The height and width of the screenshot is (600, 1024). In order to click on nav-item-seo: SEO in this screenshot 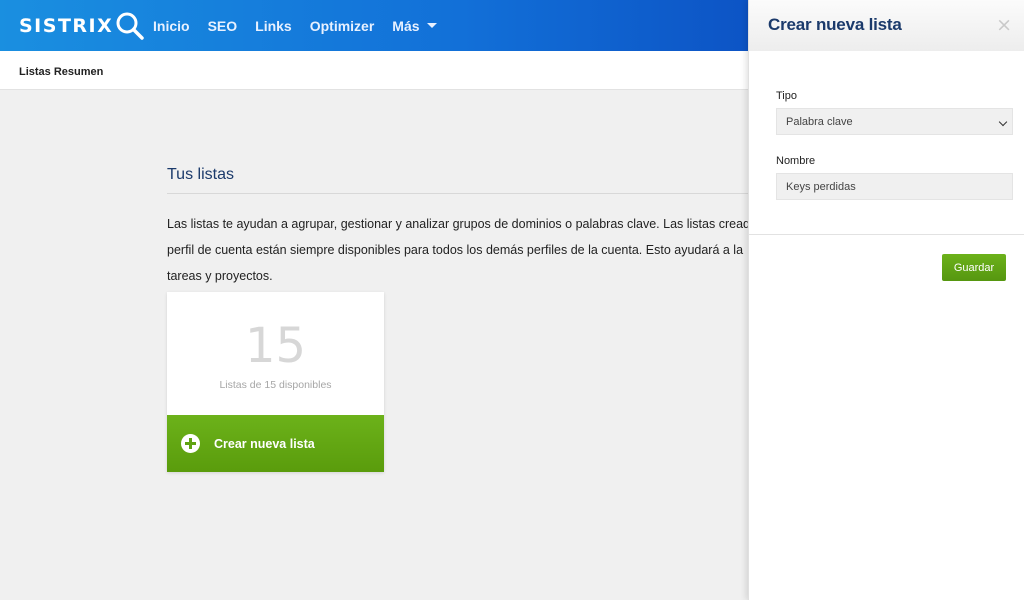, I will do `click(223, 26)`.